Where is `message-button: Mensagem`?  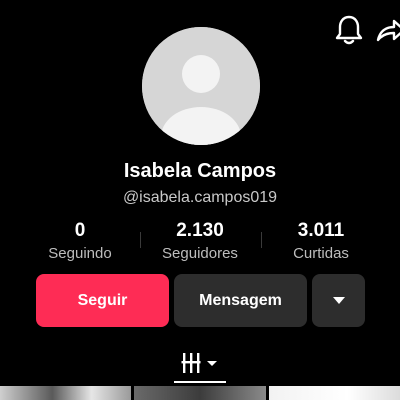 message-button: Mensagem is located at coordinates (240, 300).